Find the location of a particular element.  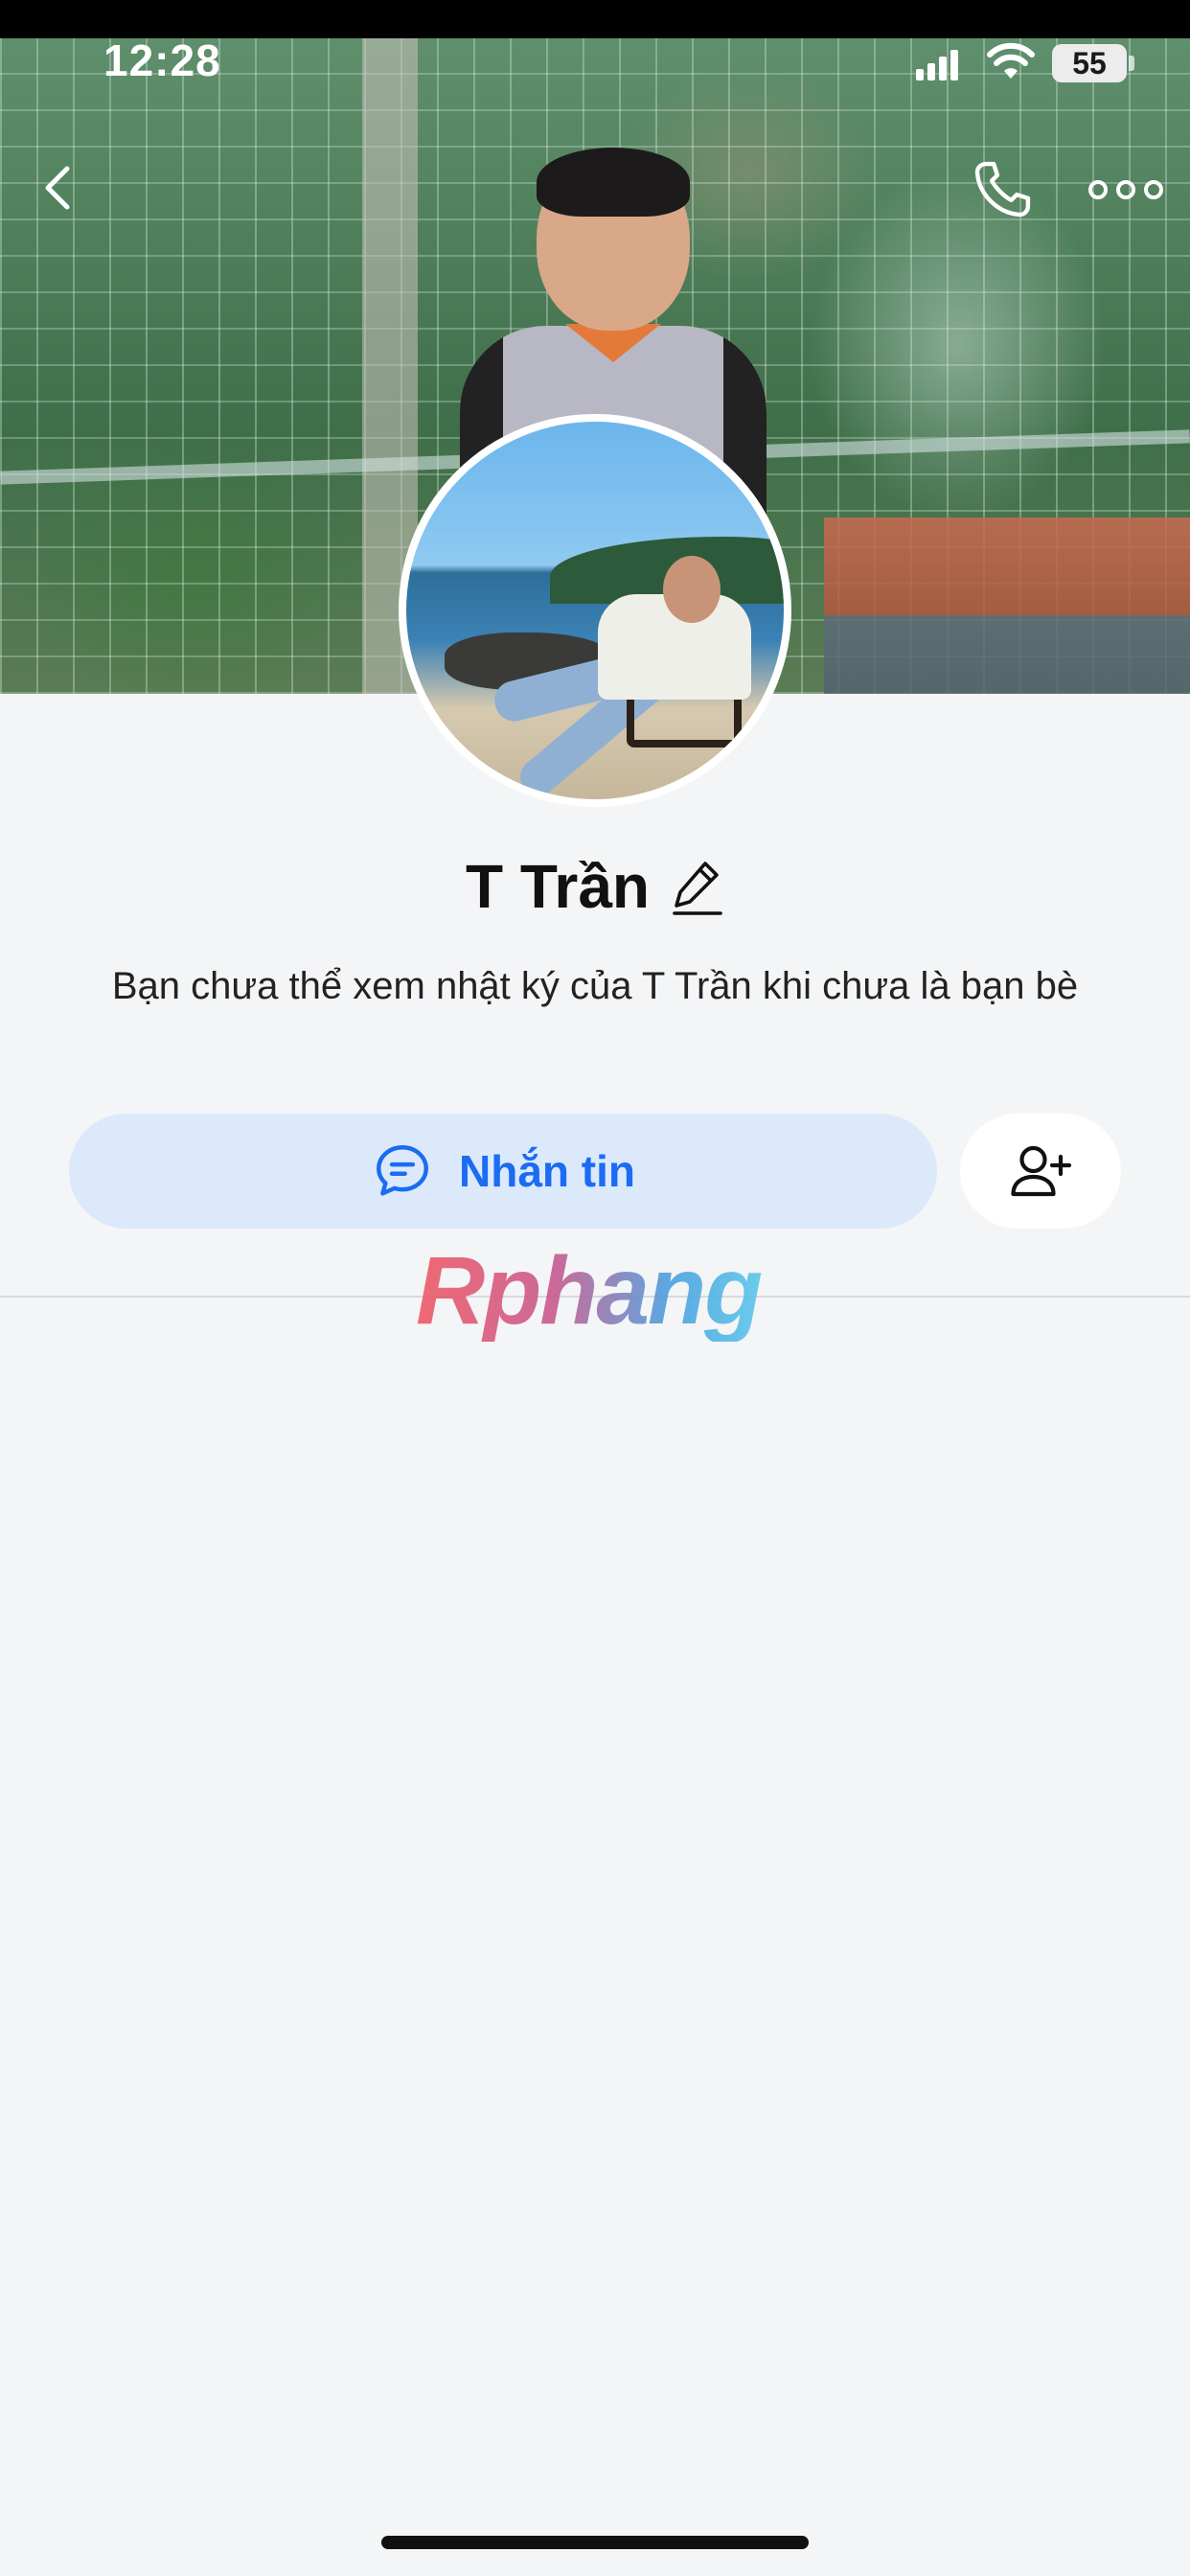

chat-bubble-icon is located at coordinates (403, 1170).